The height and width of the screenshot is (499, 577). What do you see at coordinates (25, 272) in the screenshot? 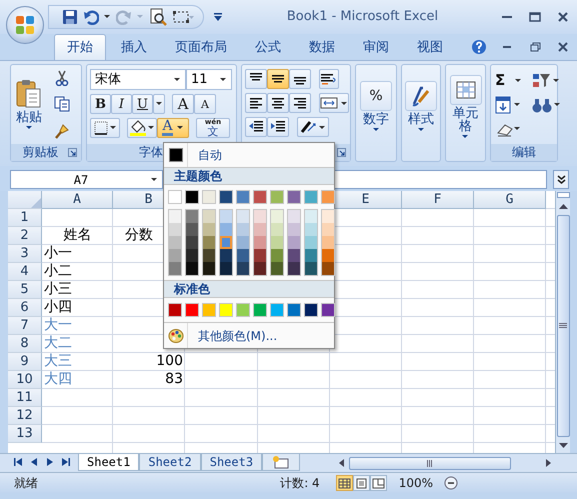
I see `row-header: 4` at bounding box center [25, 272].